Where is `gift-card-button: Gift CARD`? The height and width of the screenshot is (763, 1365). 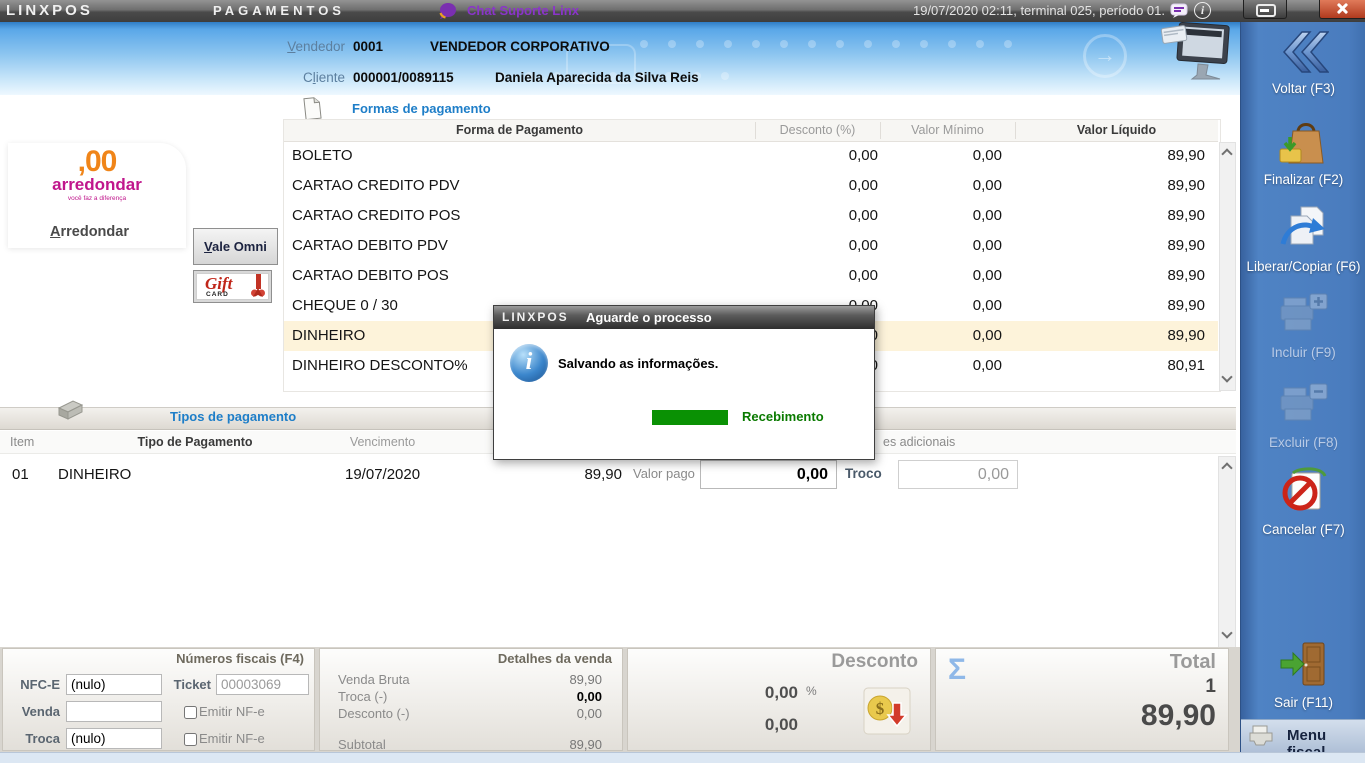
gift-card-button: Gift CARD is located at coordinates (232, 286).